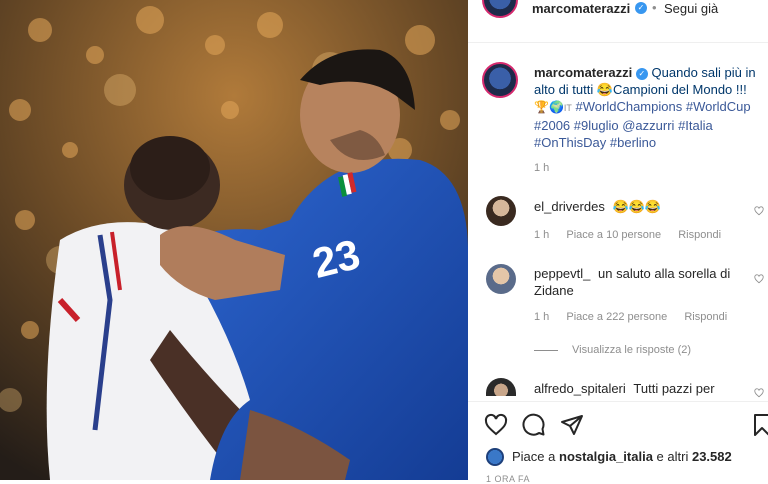 Image resolution: width=768 pixels, height=484 pixels. Describe the element at coordinates (500, 9) in the screenshot. I see `author-avatar` at that location.